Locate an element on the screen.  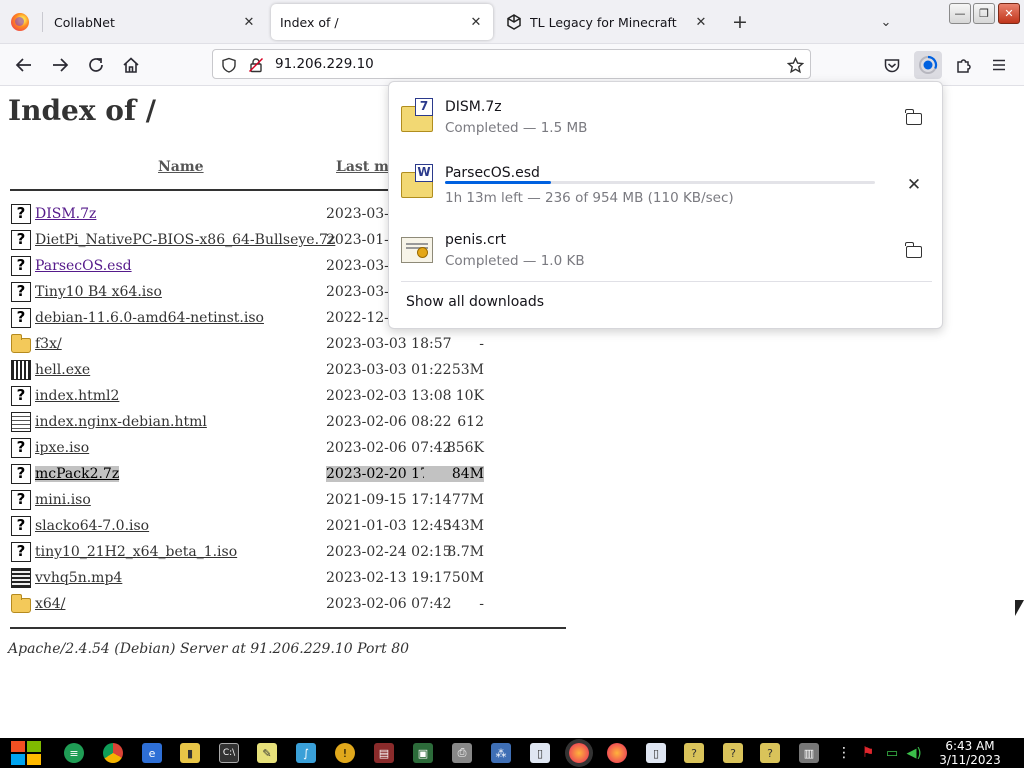
volume-icon: ◀) is located at coordinates (914, 753).